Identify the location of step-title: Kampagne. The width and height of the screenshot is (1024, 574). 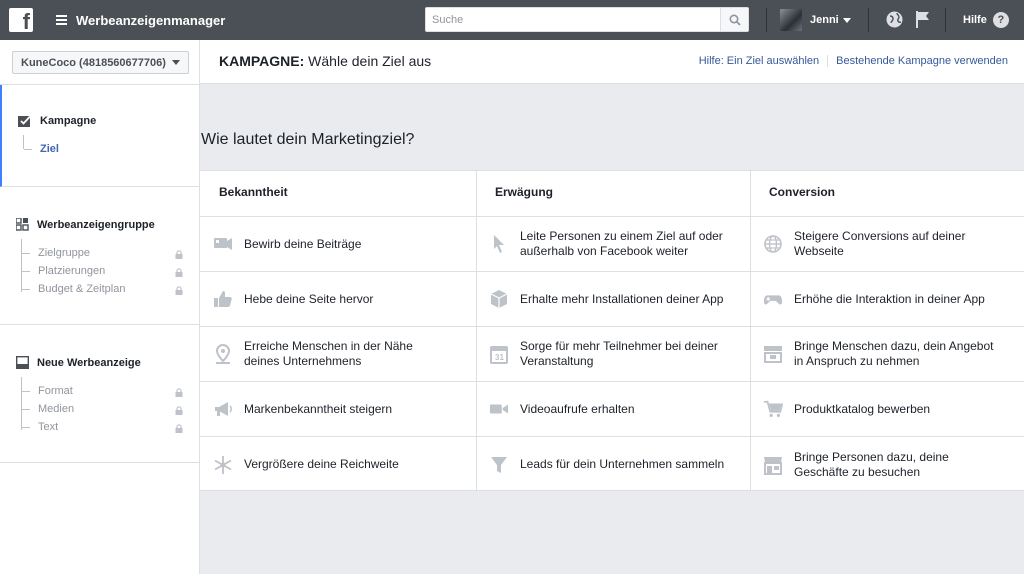
(57, 121).